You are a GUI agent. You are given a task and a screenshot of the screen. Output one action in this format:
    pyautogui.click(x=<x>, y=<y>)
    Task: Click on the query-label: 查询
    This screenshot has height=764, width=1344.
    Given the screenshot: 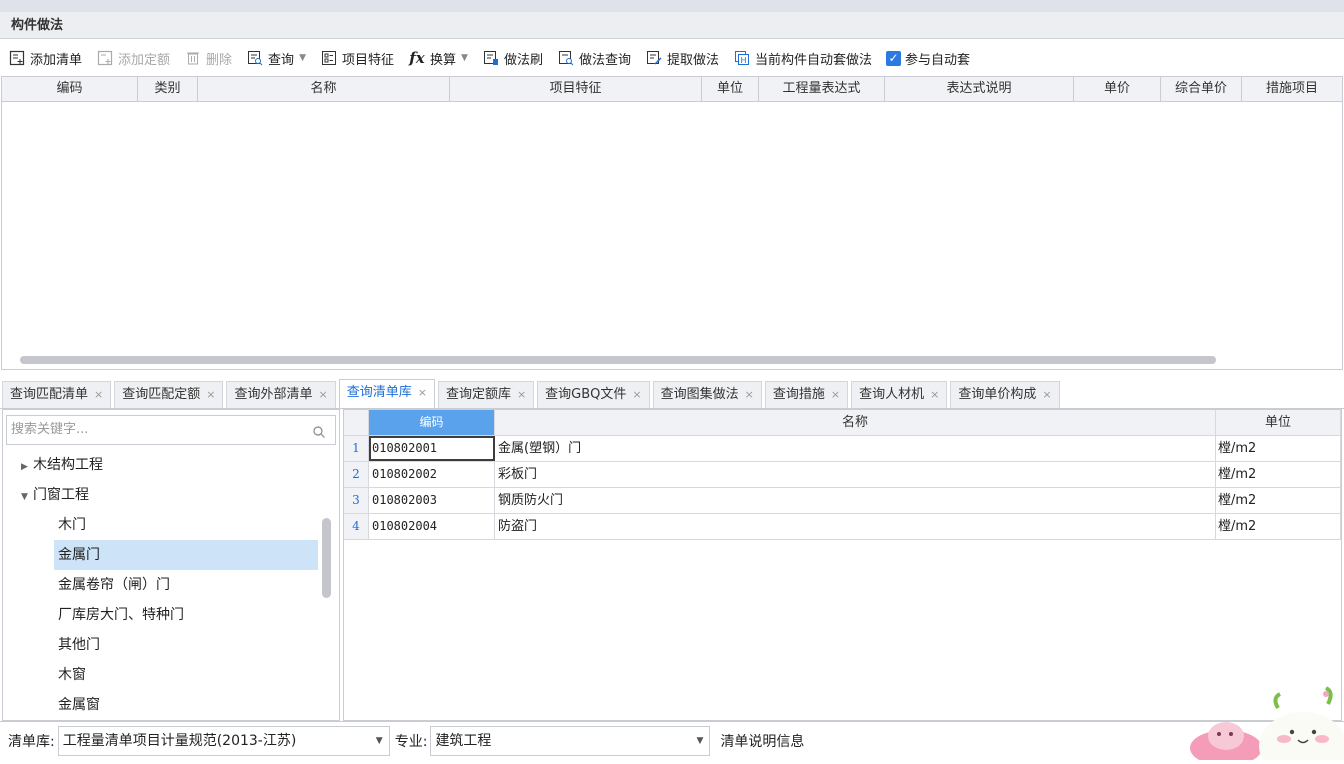 What is the action you would take?
    pyautogui.click(x=281, y=58)
    